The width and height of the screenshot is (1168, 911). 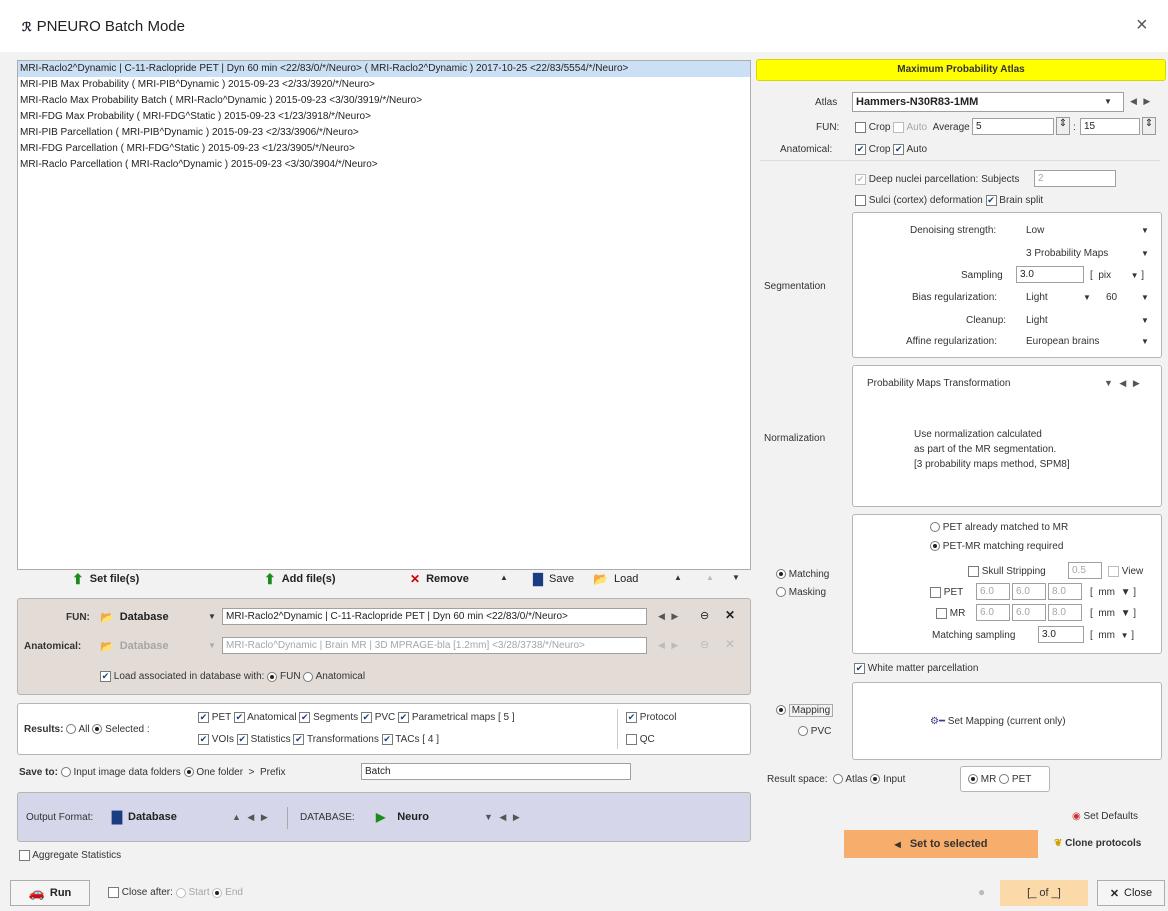 What do you see at coordinates (144, 817) in the screenshot?
I see `output-format-select: ▇ Database` at bounding box center [144, 817].